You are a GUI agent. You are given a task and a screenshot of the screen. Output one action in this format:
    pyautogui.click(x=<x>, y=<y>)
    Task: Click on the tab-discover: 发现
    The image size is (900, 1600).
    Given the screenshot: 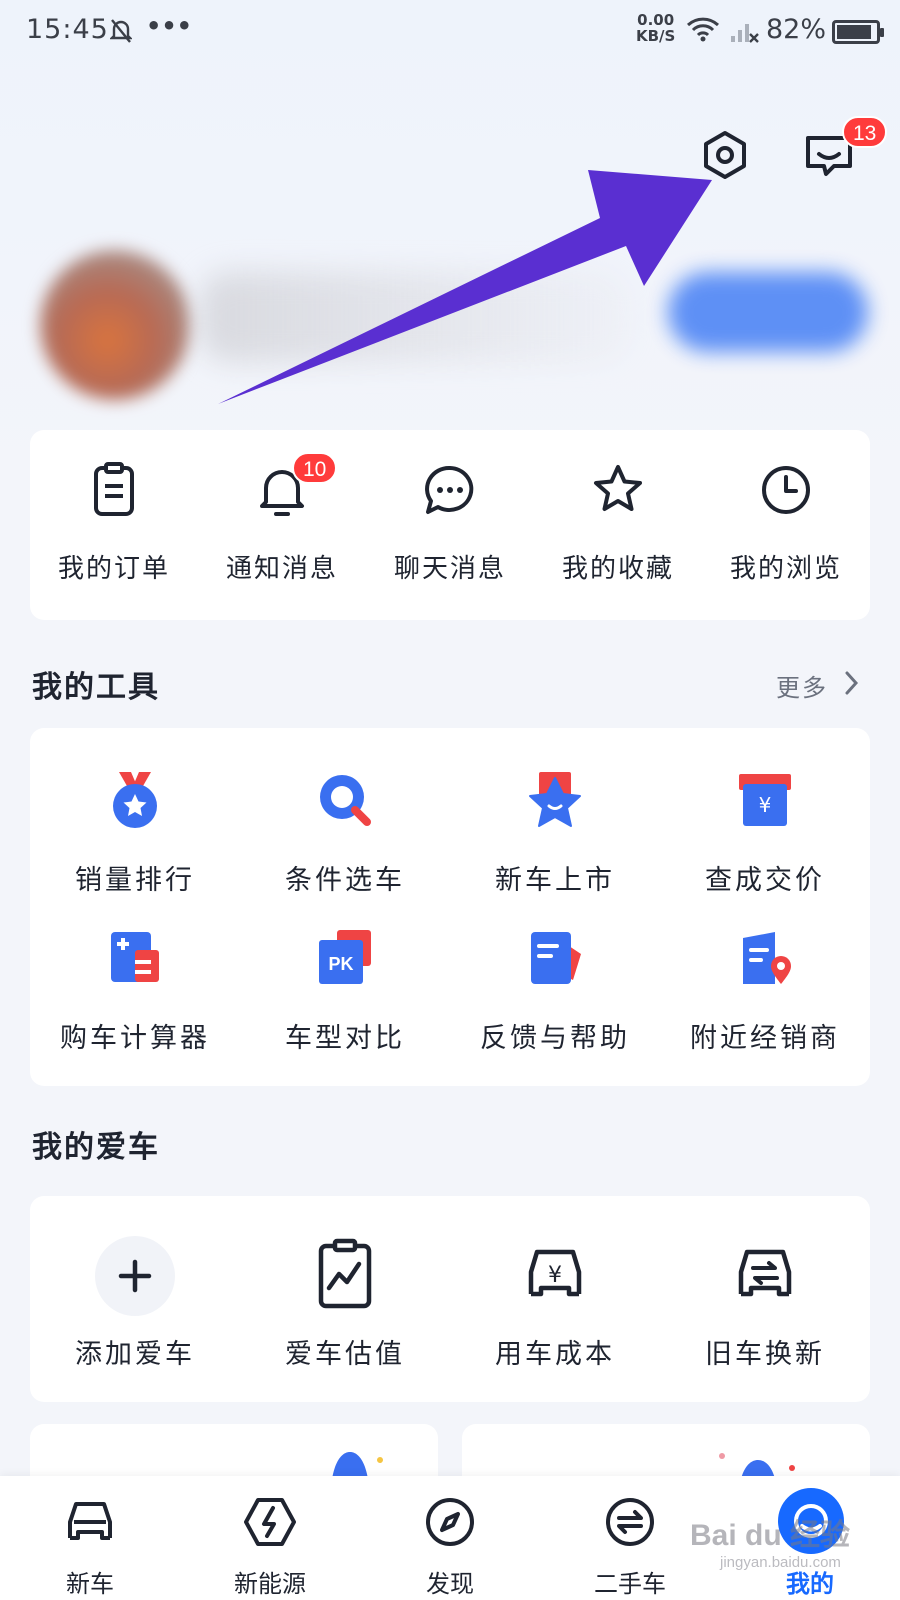 What is the action you would take?
    pyautogui.click(x=450, y=1538)
    